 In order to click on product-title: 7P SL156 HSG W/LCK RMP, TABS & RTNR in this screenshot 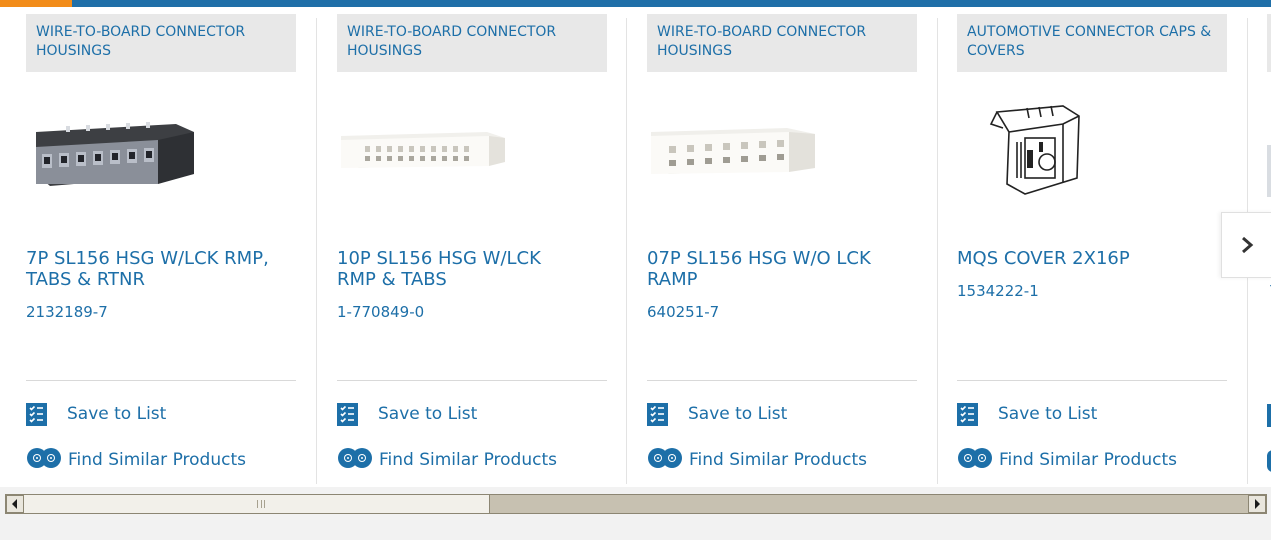, I will do `click(162, 269)`.